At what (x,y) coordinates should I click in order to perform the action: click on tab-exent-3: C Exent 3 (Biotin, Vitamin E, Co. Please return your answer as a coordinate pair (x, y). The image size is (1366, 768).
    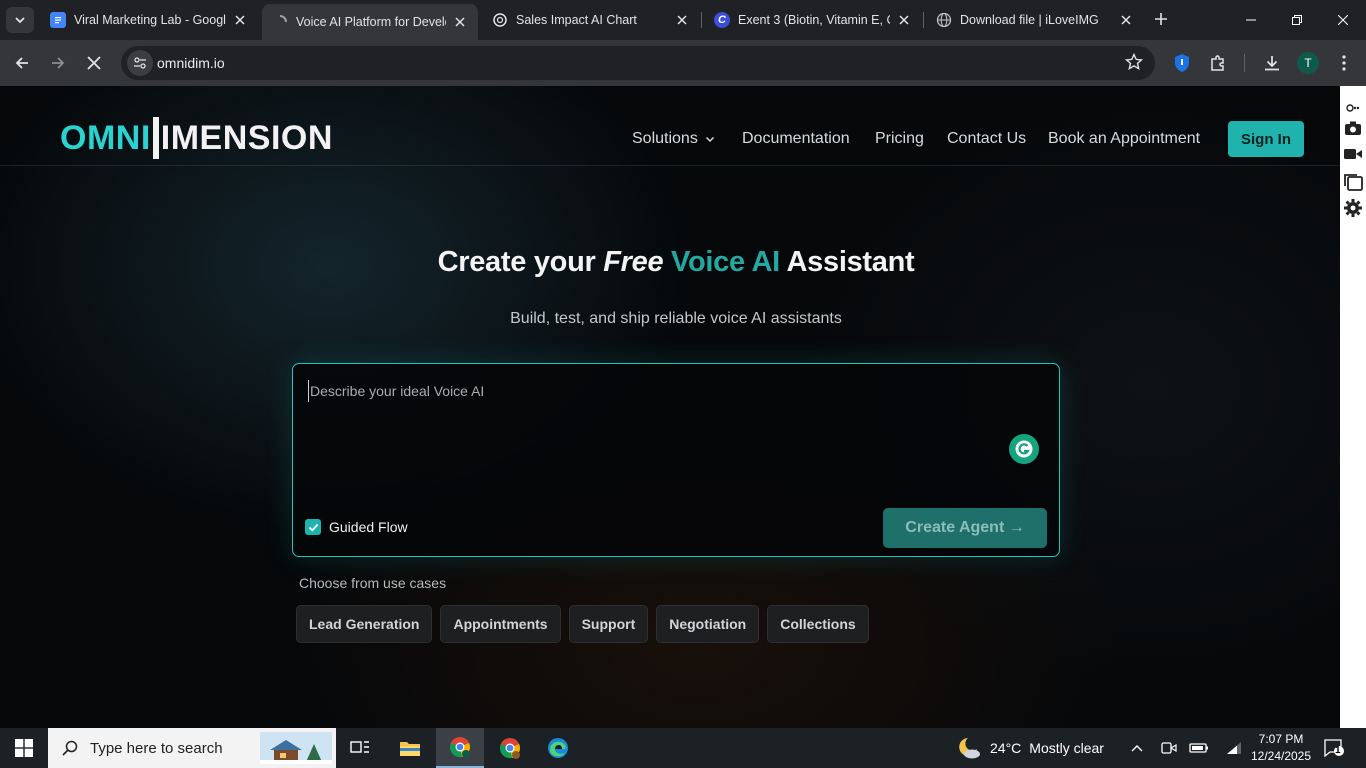
    Looking at the image, I should click on (813, 20).